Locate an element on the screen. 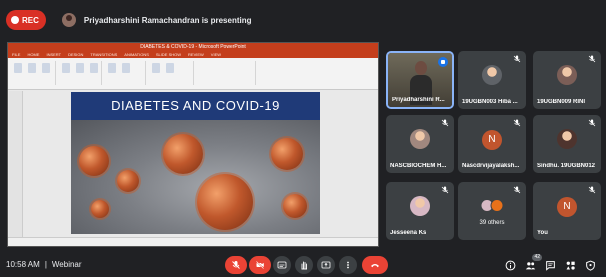  participant-tile: Sindhu. 19UGBN012 is located at coordinates (567, 144).